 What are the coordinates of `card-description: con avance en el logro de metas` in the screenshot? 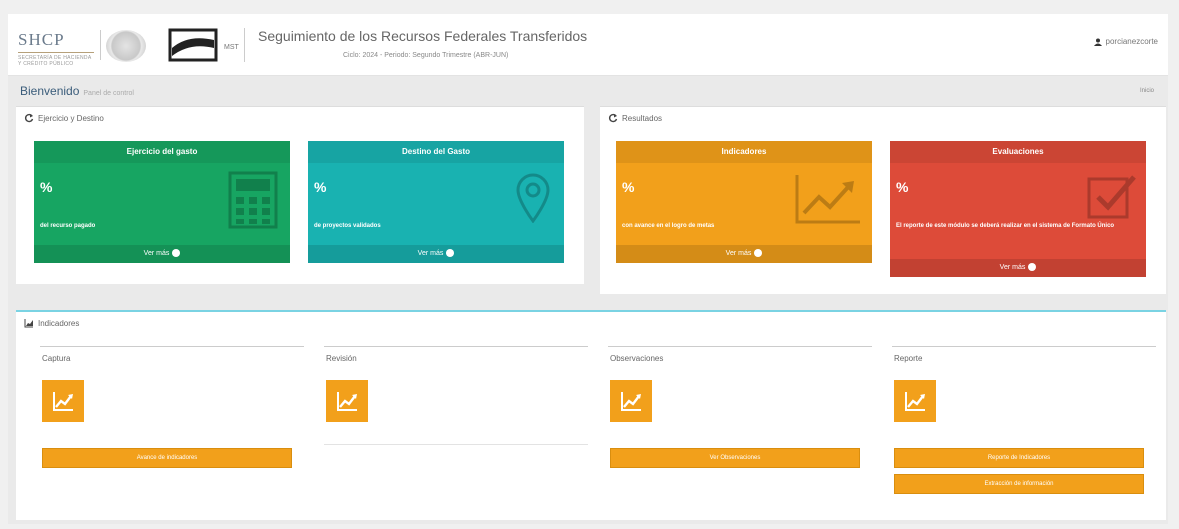 It's located at (668, 226).